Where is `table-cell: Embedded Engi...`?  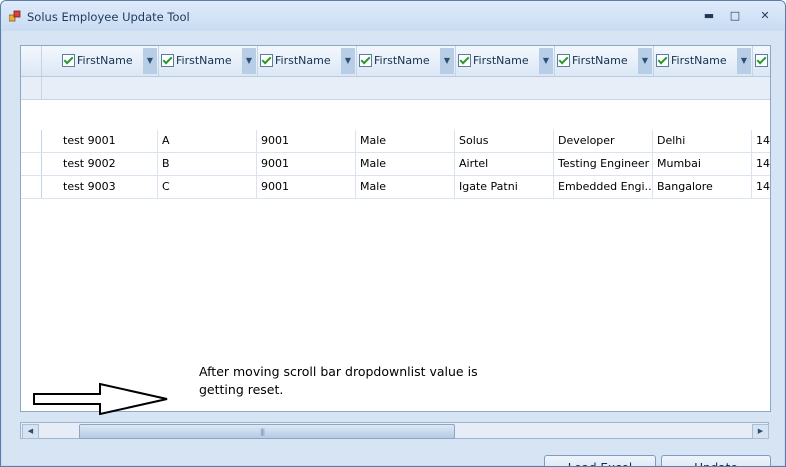
table-cell: Embedded Engi... is located at coordinates (603, 187).